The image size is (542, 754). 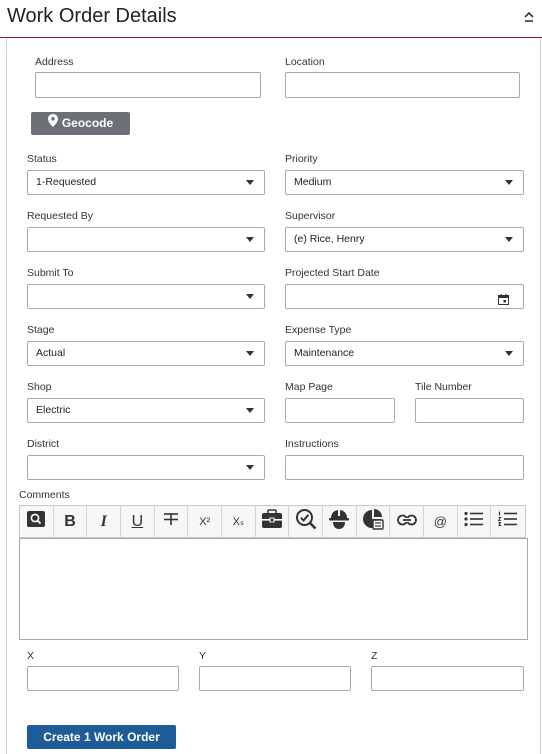 I want to click on at-sign-icon: @, so click(x=440, y=521).